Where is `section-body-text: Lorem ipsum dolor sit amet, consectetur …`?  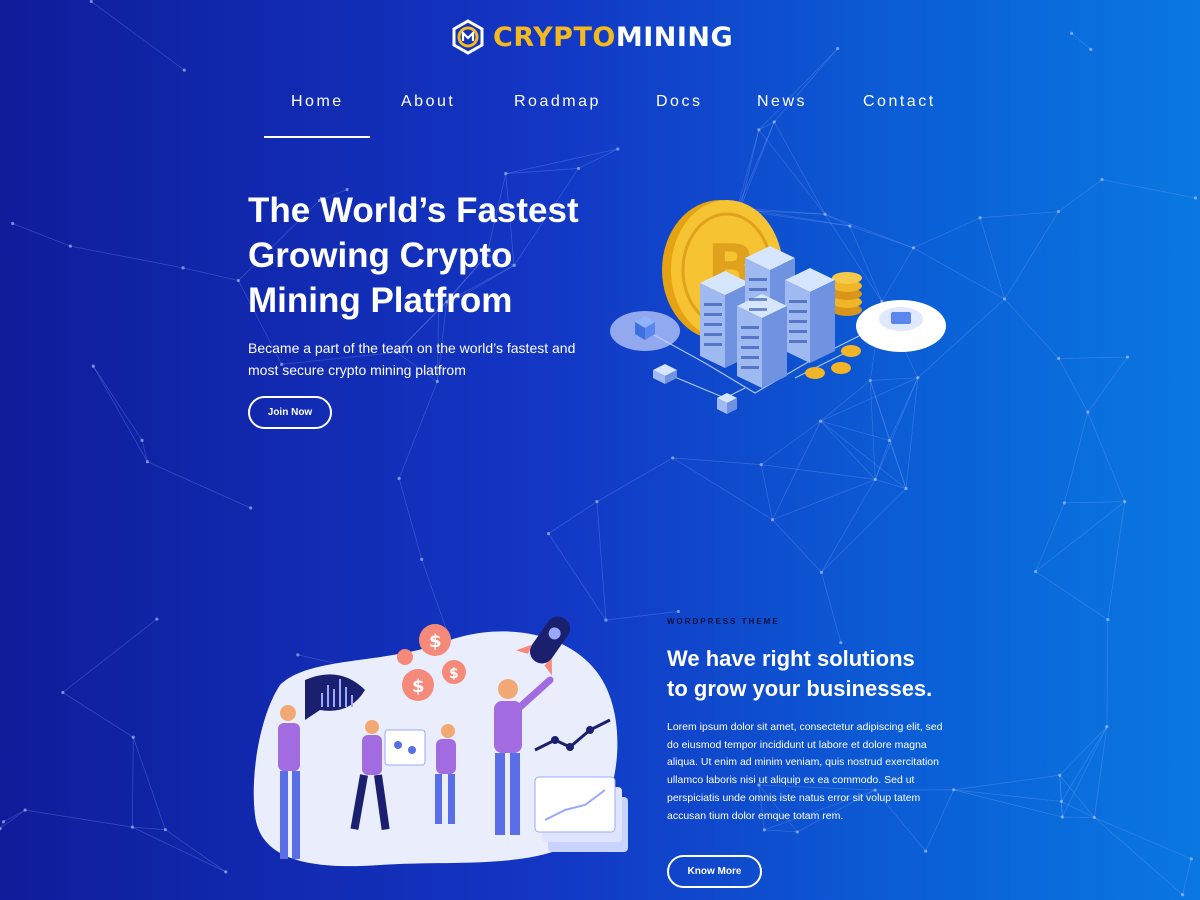 section-body-text: Lorem ipsum dolor sit amet, consectetur … is located at coordinates (805, 771).